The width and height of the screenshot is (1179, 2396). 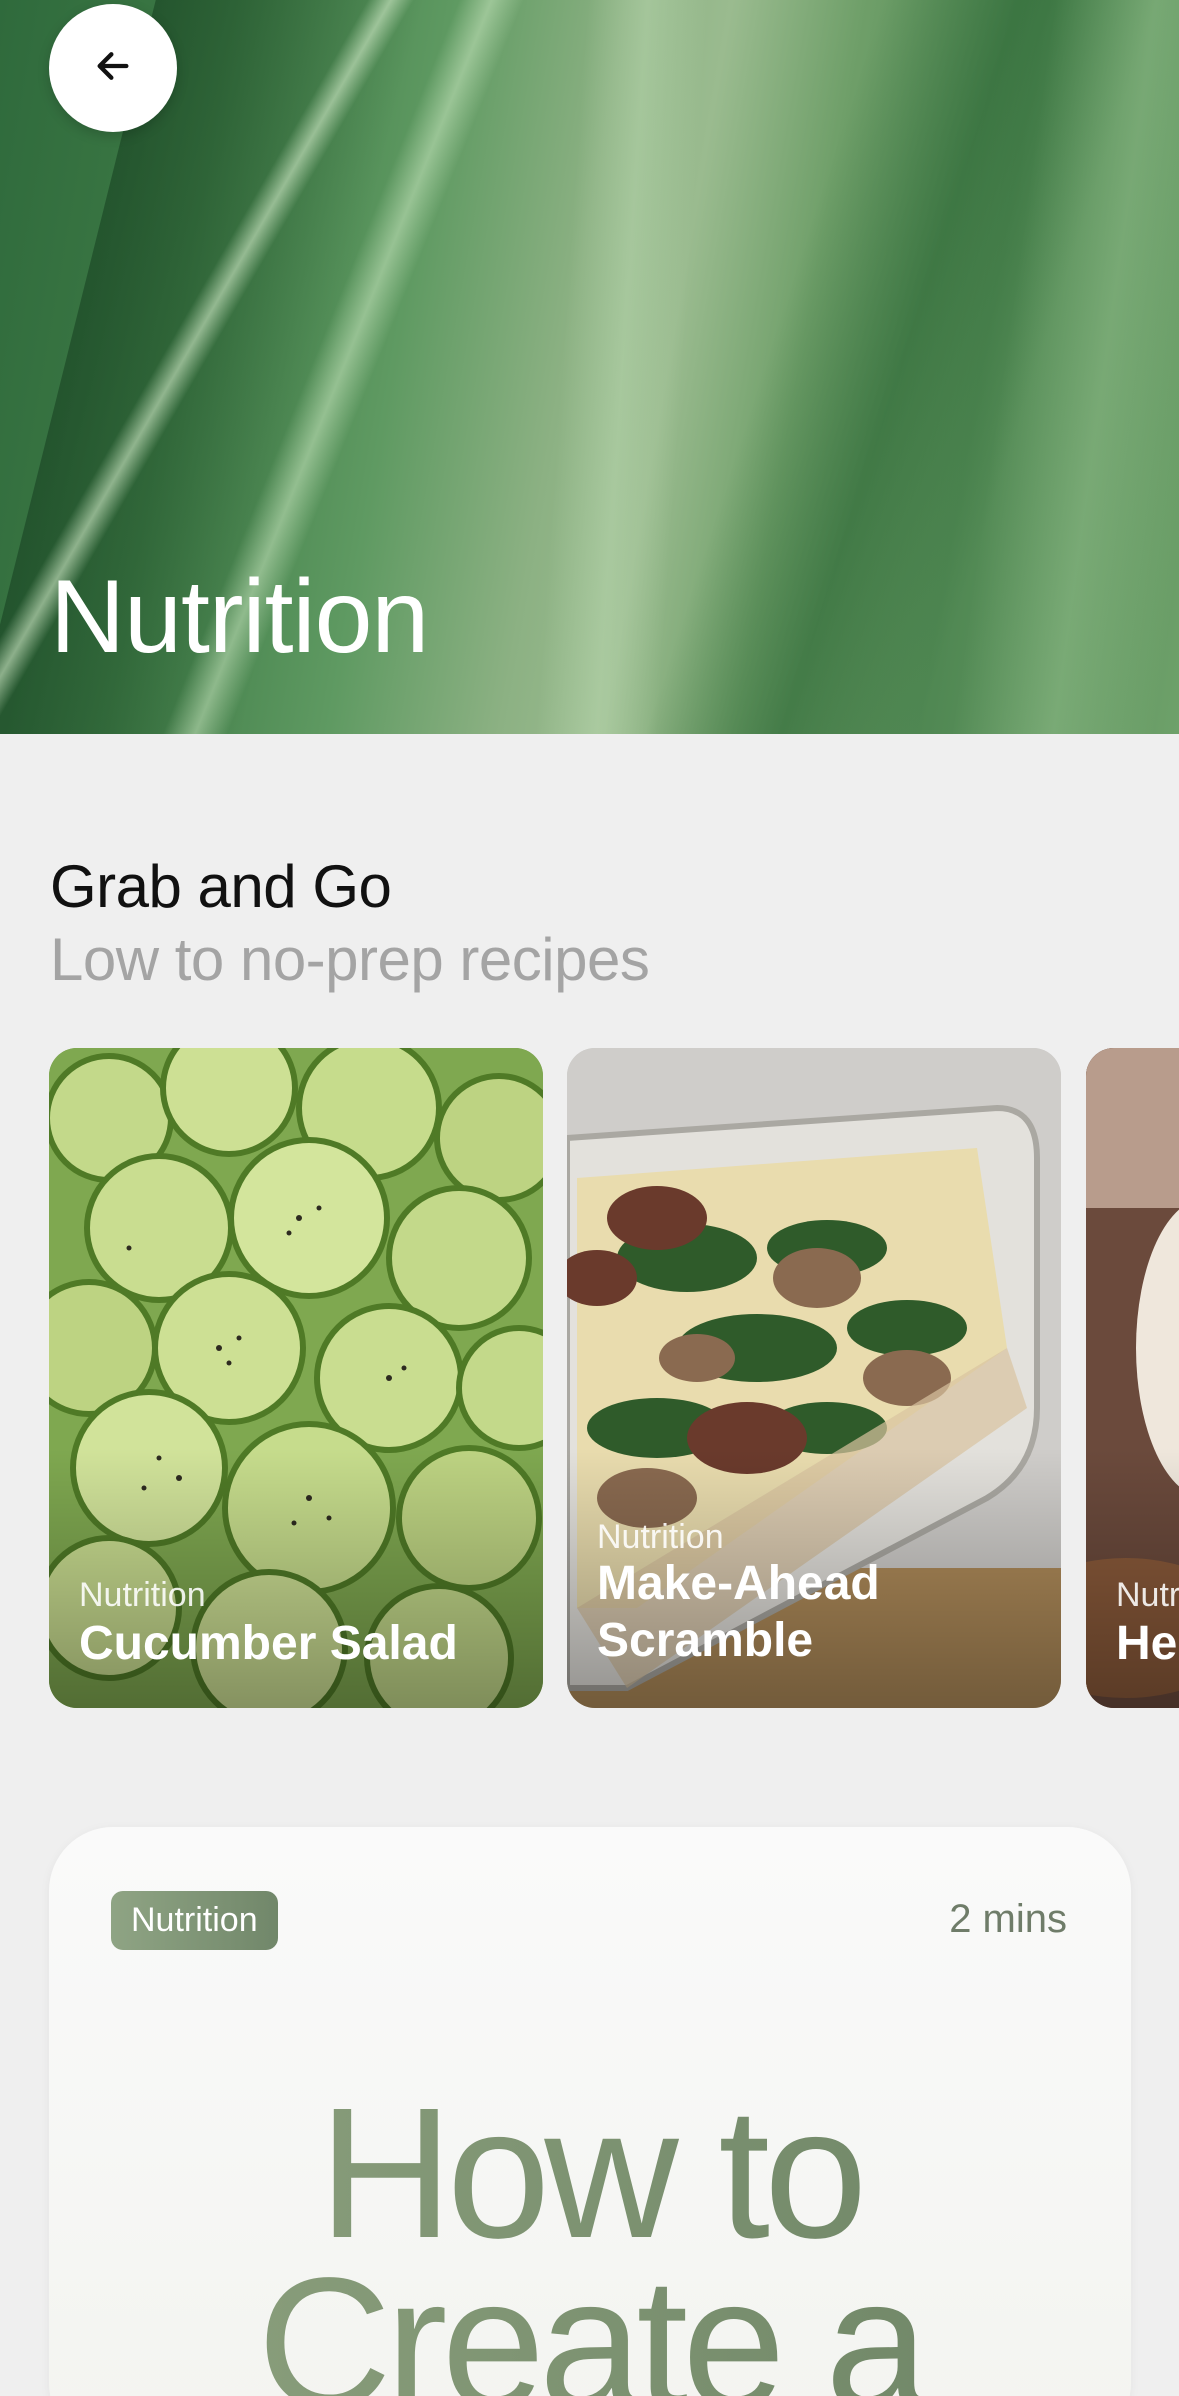 What do you see at coordinates (738, 1612) in the screenshot?
I see `recipe-name: Make-Ahead Scramble` at bounding box center [738, 1612].